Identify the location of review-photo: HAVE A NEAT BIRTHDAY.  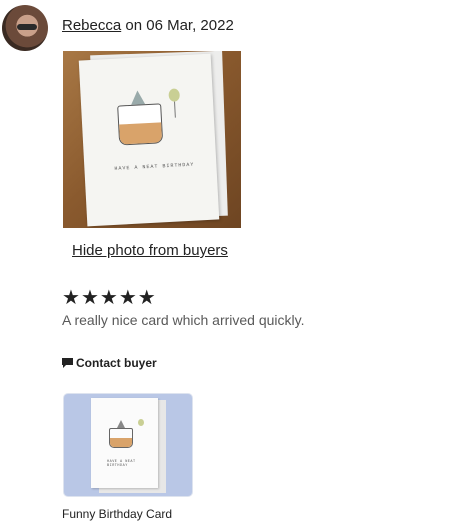
(152, 139).